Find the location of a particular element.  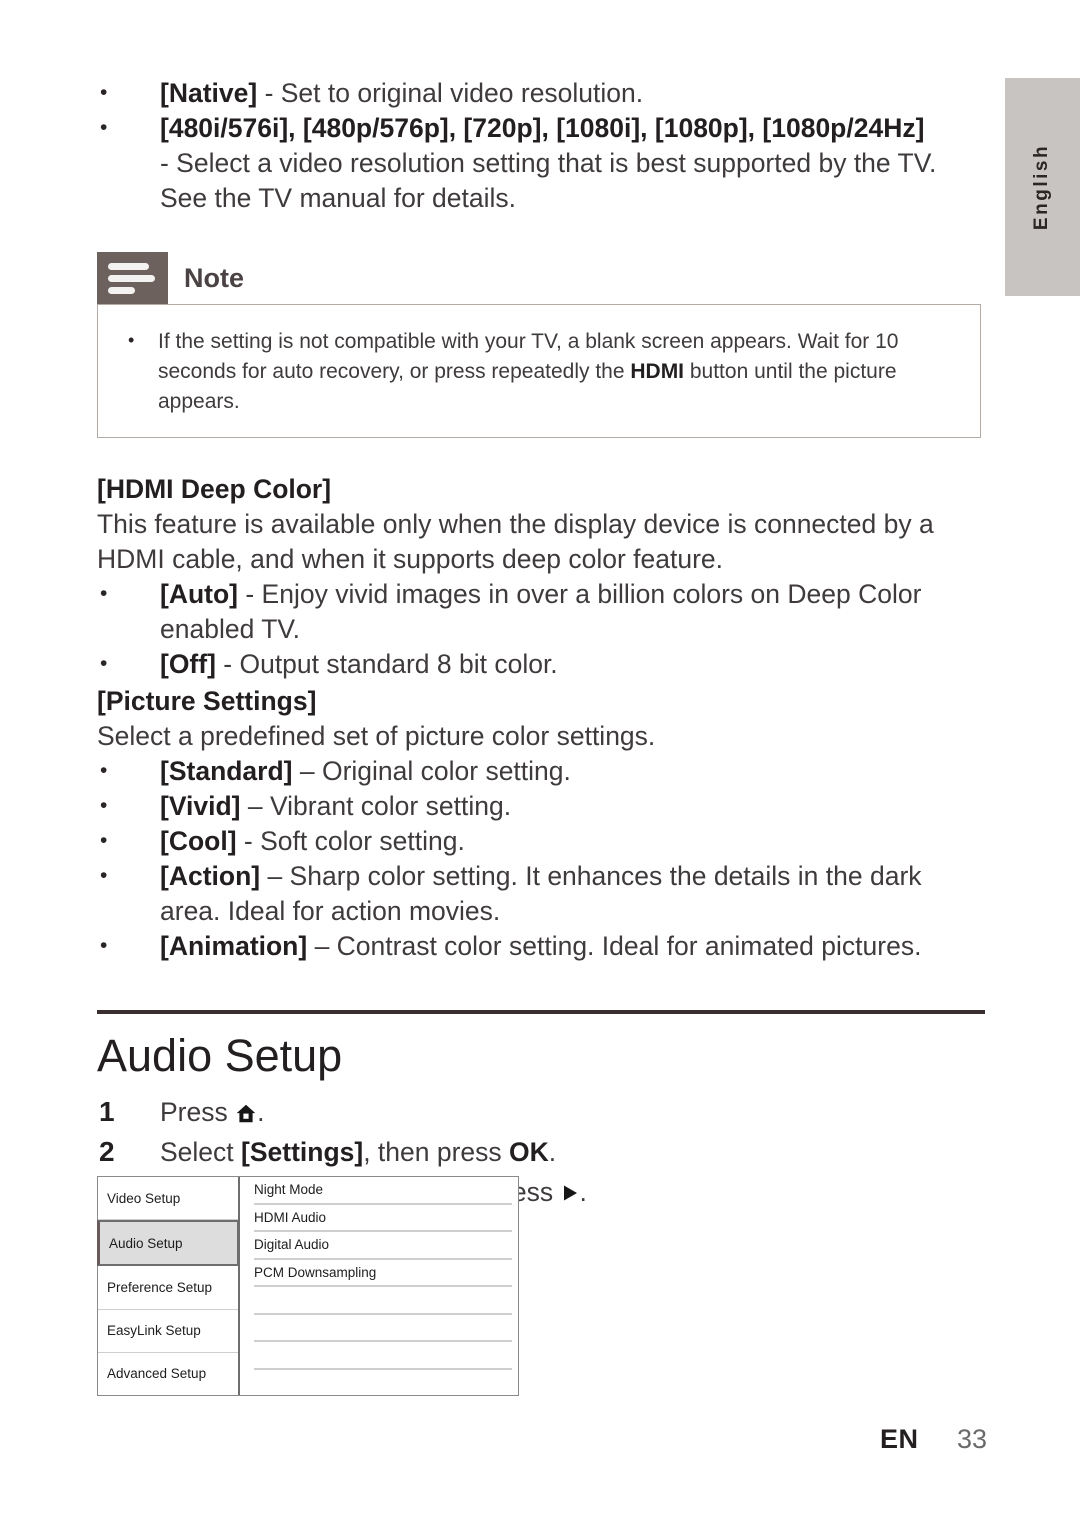

bullet-term: [Vivid] is located at coordinates (200, 806).